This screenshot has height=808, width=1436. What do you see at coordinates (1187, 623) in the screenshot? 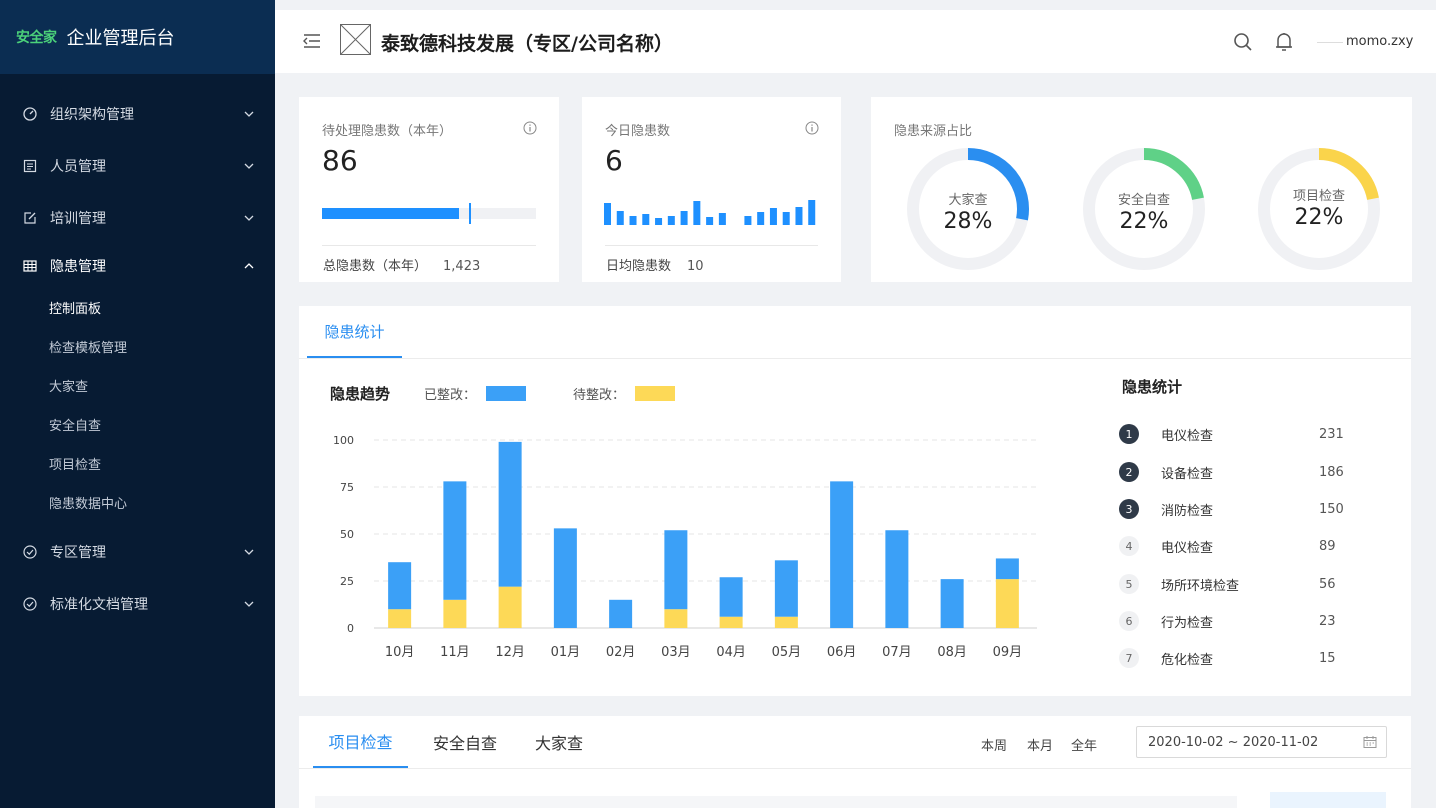
I see `rank-name: 行为检查` at bounding box center [1187, 623].